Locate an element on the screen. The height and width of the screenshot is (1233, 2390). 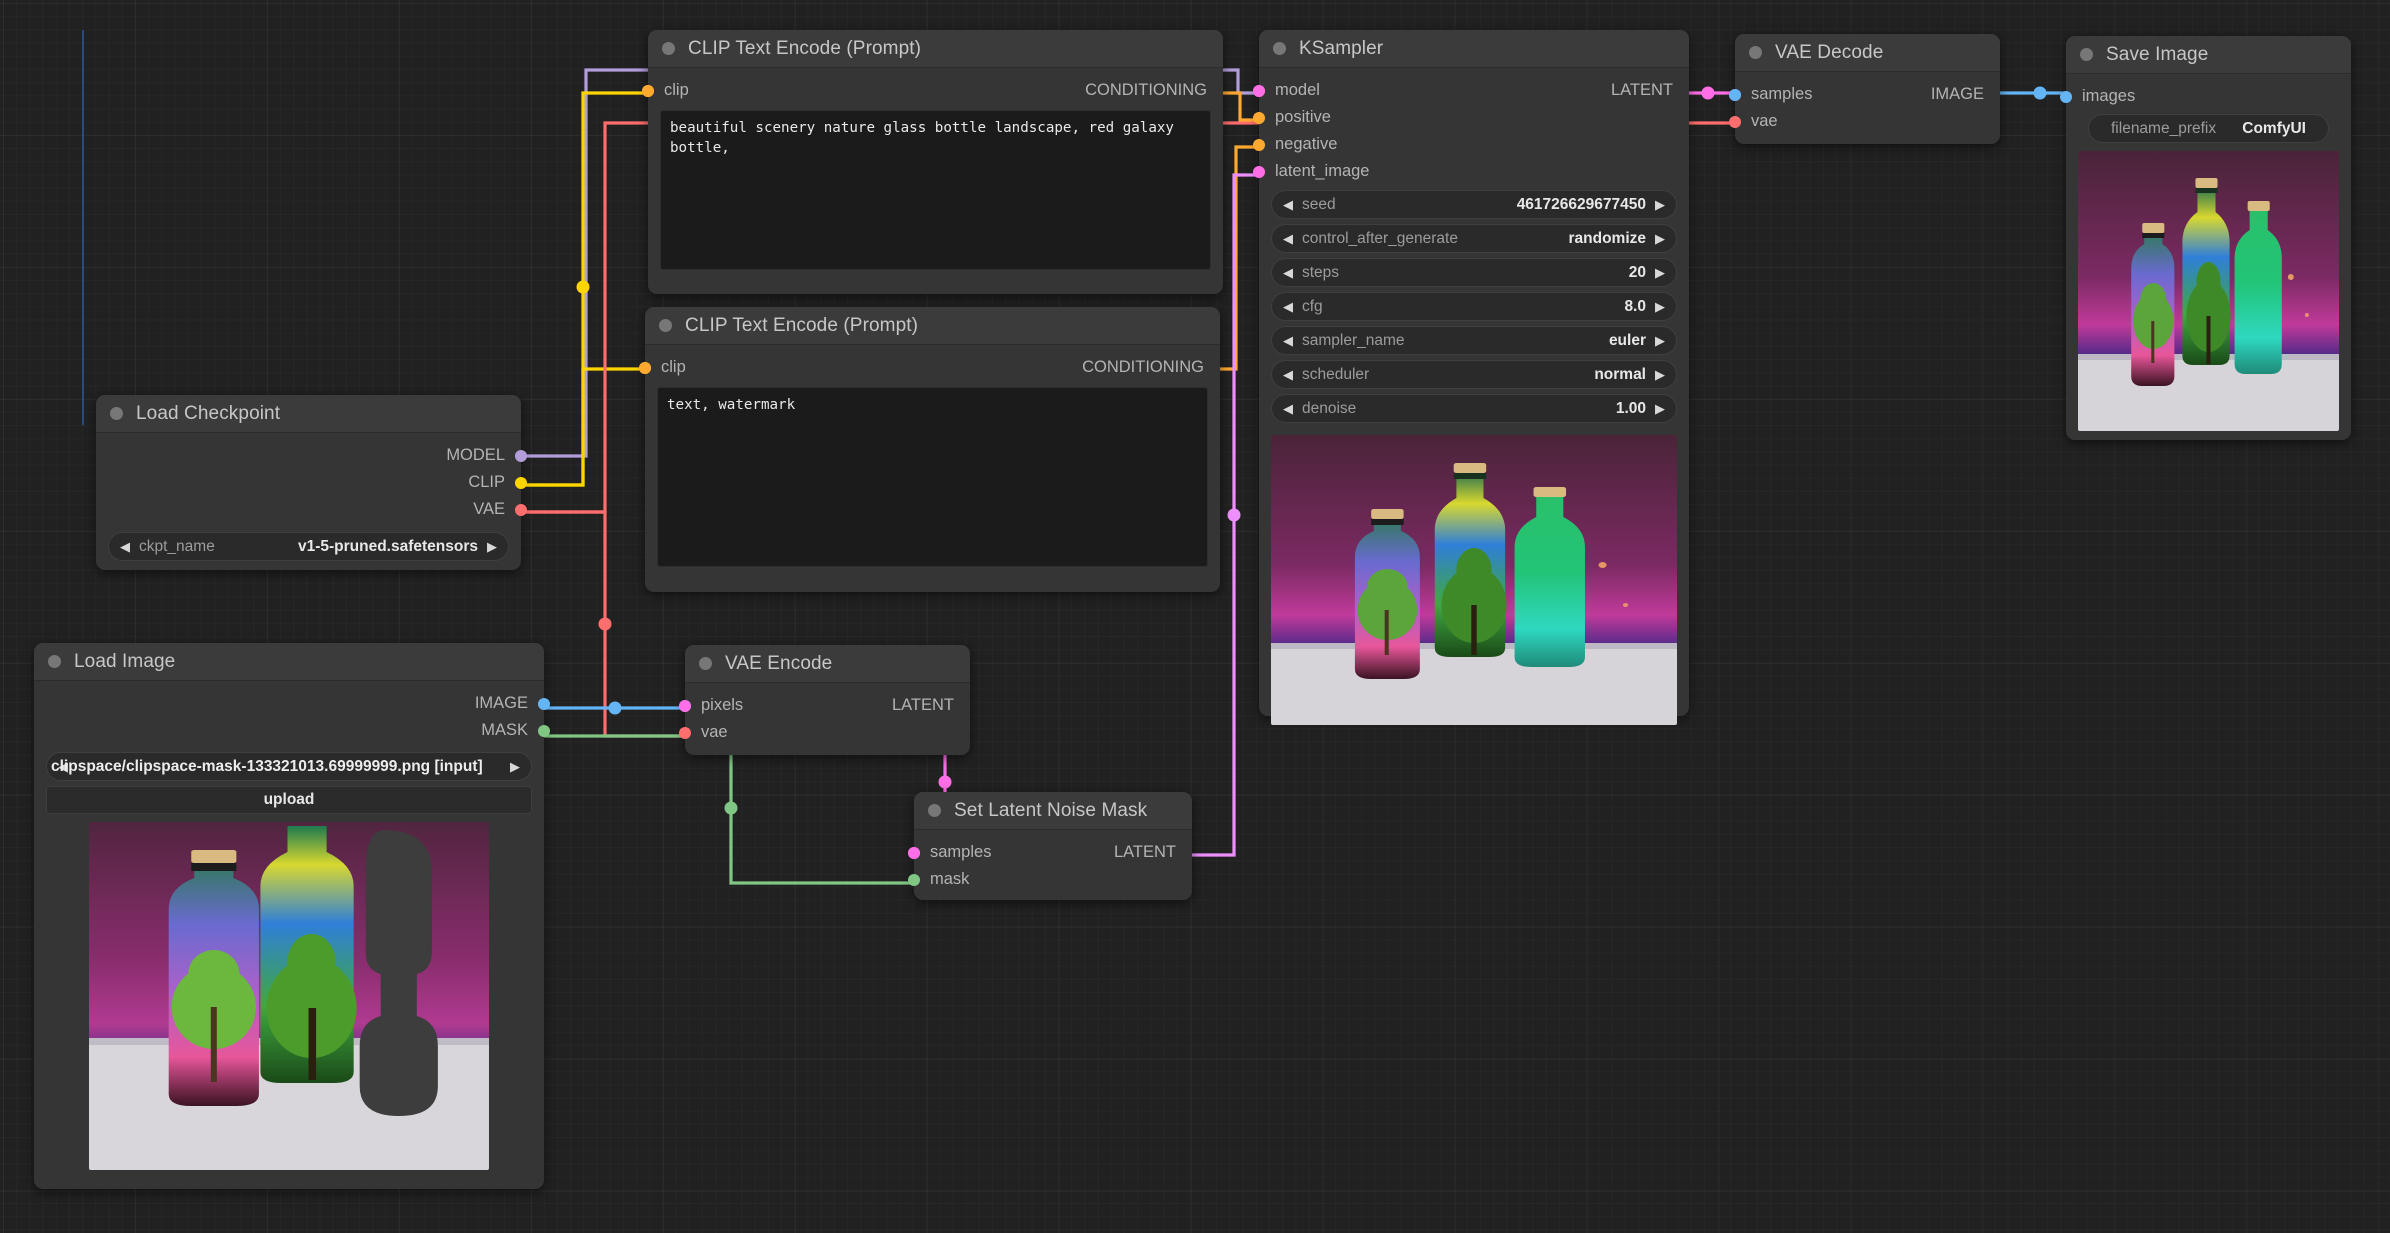
ksampler-preview-image is located at coordinates (1474, 580).